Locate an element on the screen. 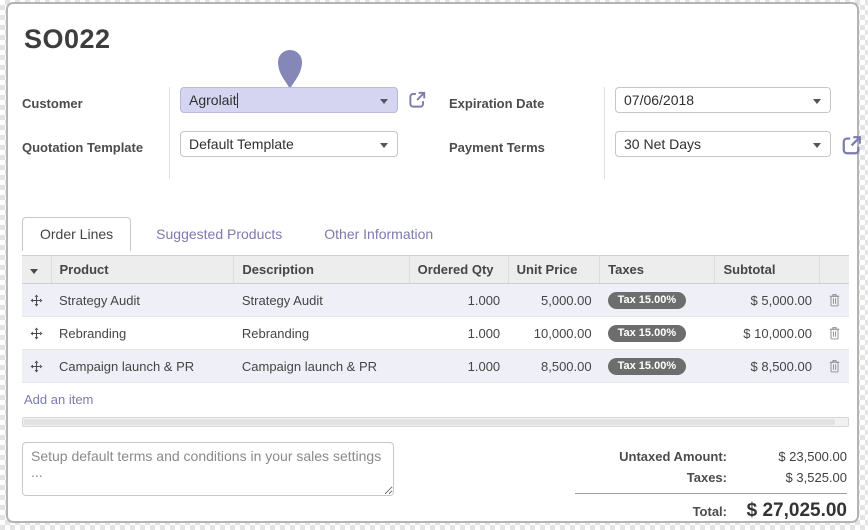 This screenshot has width=868, height=530. cell-product: Campaign launch & PR is located at coordinates (142, 366).